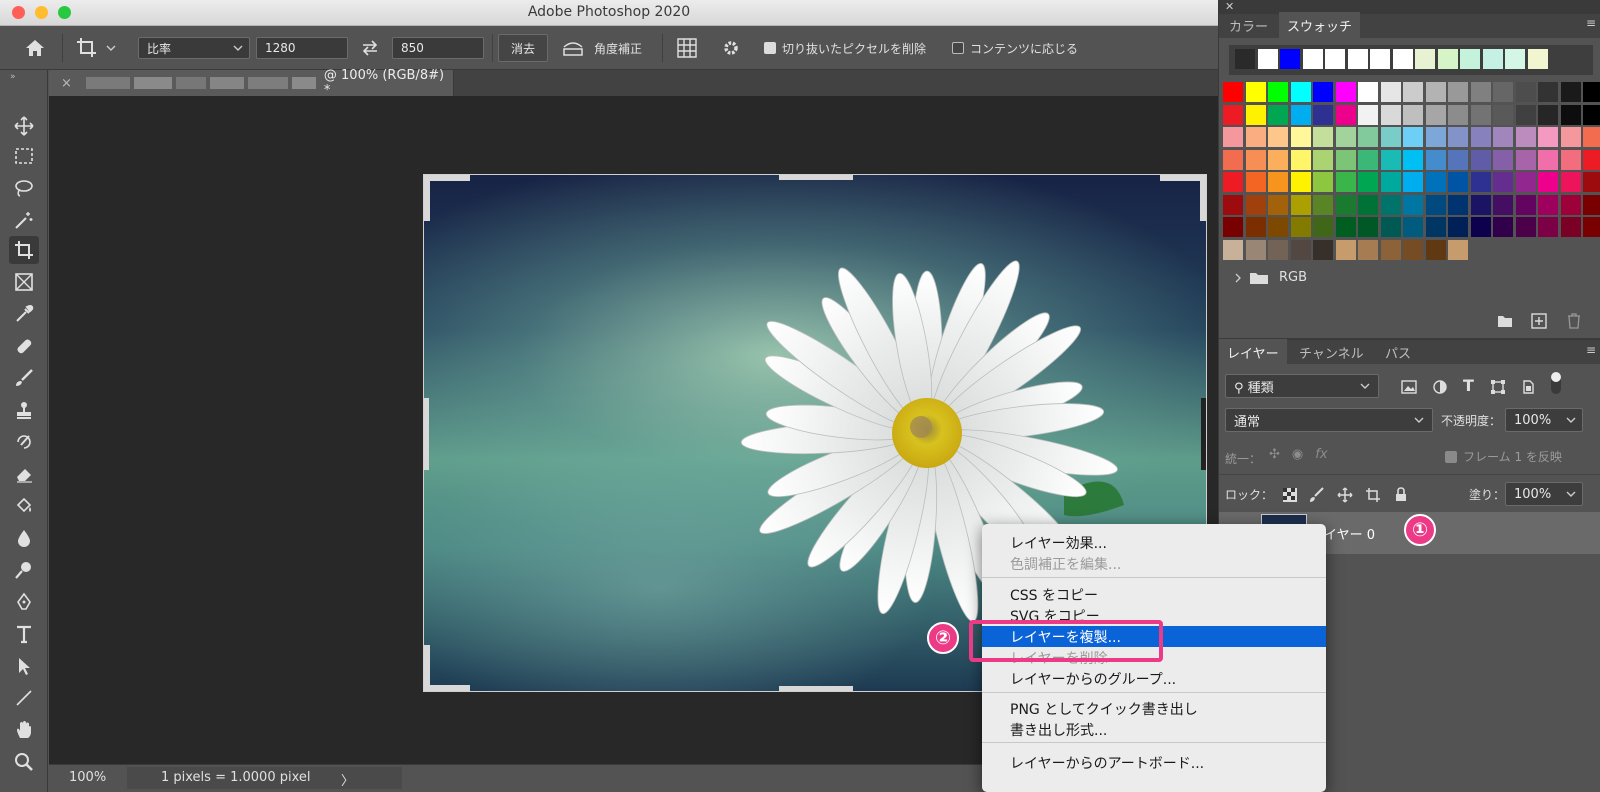  Describe the element at coordinates (1556, 383) in the screenshot. I see `filter-toggle-switch` at that location.